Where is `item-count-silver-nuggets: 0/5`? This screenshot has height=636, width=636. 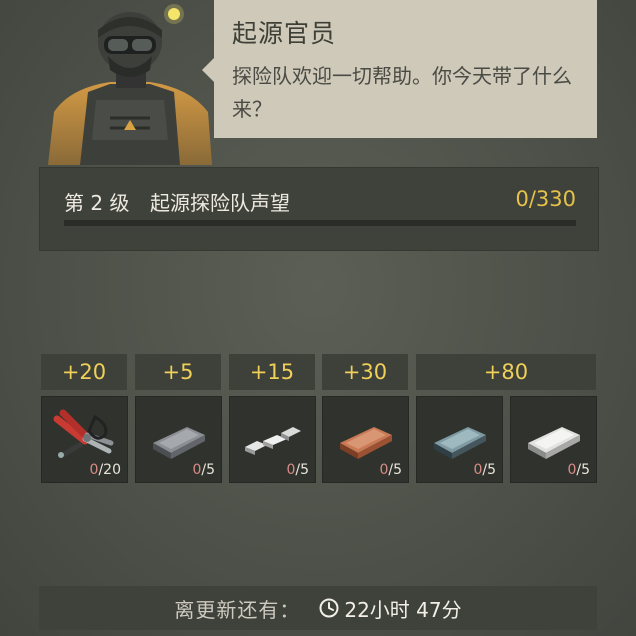 item-count-silver-nuggets: 0/5 is located at coordinates (297, 470).